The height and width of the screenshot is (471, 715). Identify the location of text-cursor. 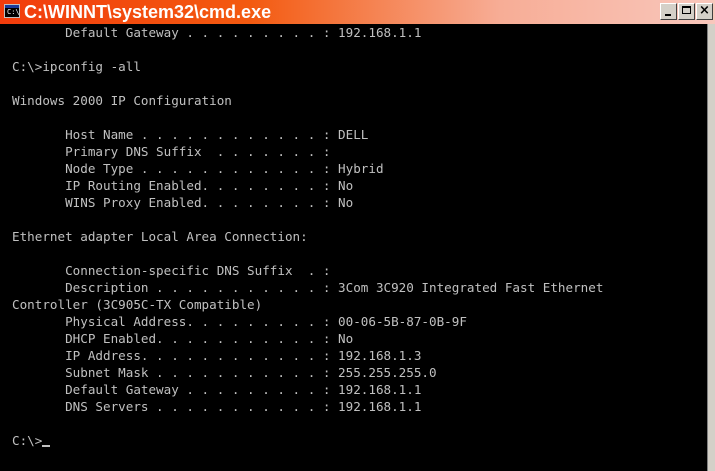
(46, 446).